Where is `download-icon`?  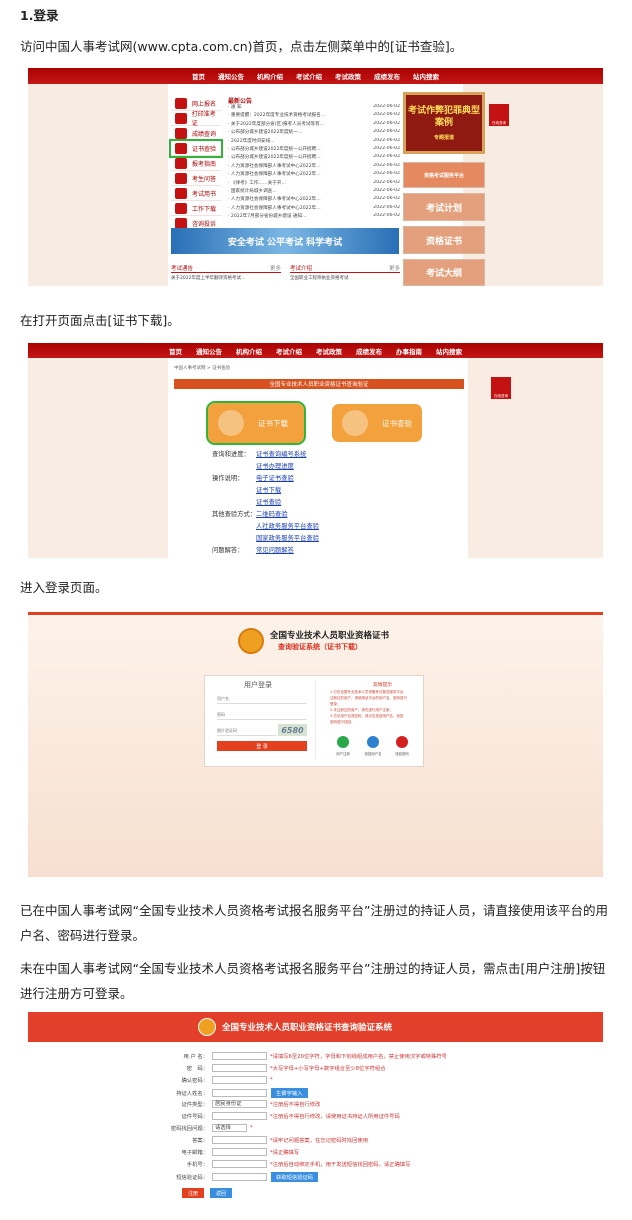 download-icon is located at coordinates (181, 208).